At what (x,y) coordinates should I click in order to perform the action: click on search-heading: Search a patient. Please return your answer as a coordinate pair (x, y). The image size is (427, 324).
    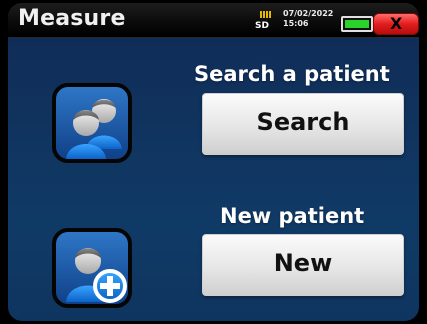
    Looking at the image, I should click on (292, 74).